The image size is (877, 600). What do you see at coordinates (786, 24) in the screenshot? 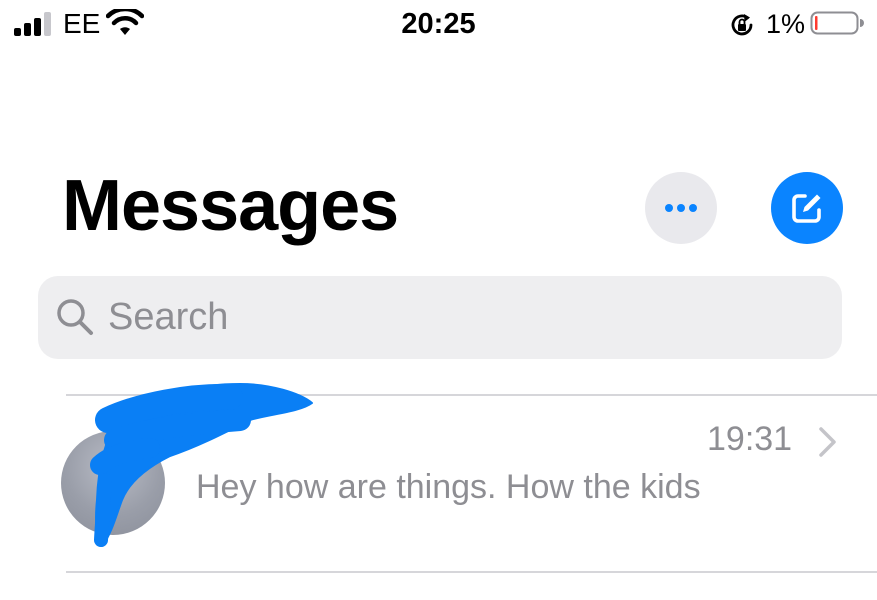
I see `battery-percent: 1%` at bounding box center [786, 24].